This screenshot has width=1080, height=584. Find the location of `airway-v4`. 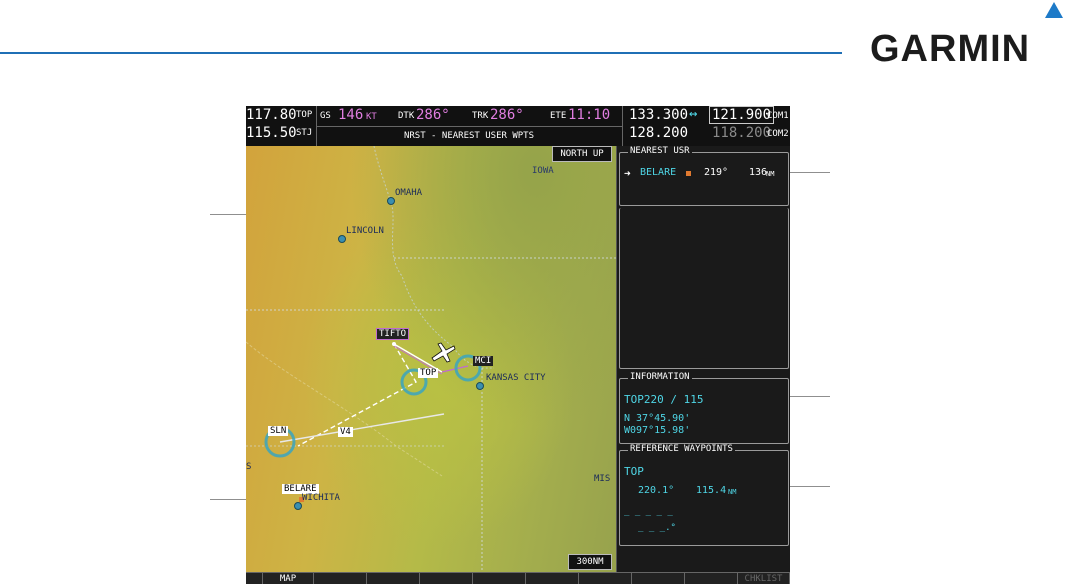

airway-v4 is located at coordinates (362, 428).